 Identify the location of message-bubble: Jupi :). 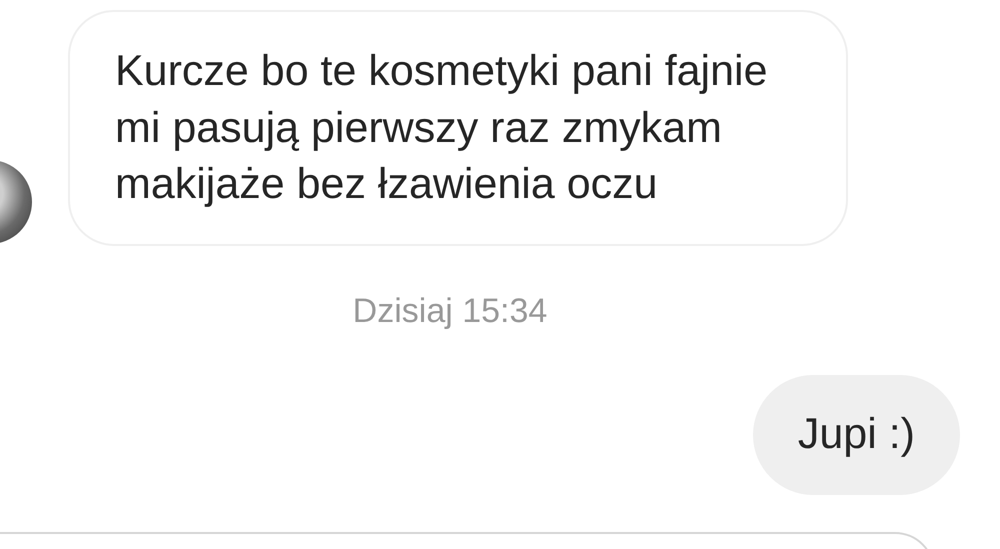
(856, 434).